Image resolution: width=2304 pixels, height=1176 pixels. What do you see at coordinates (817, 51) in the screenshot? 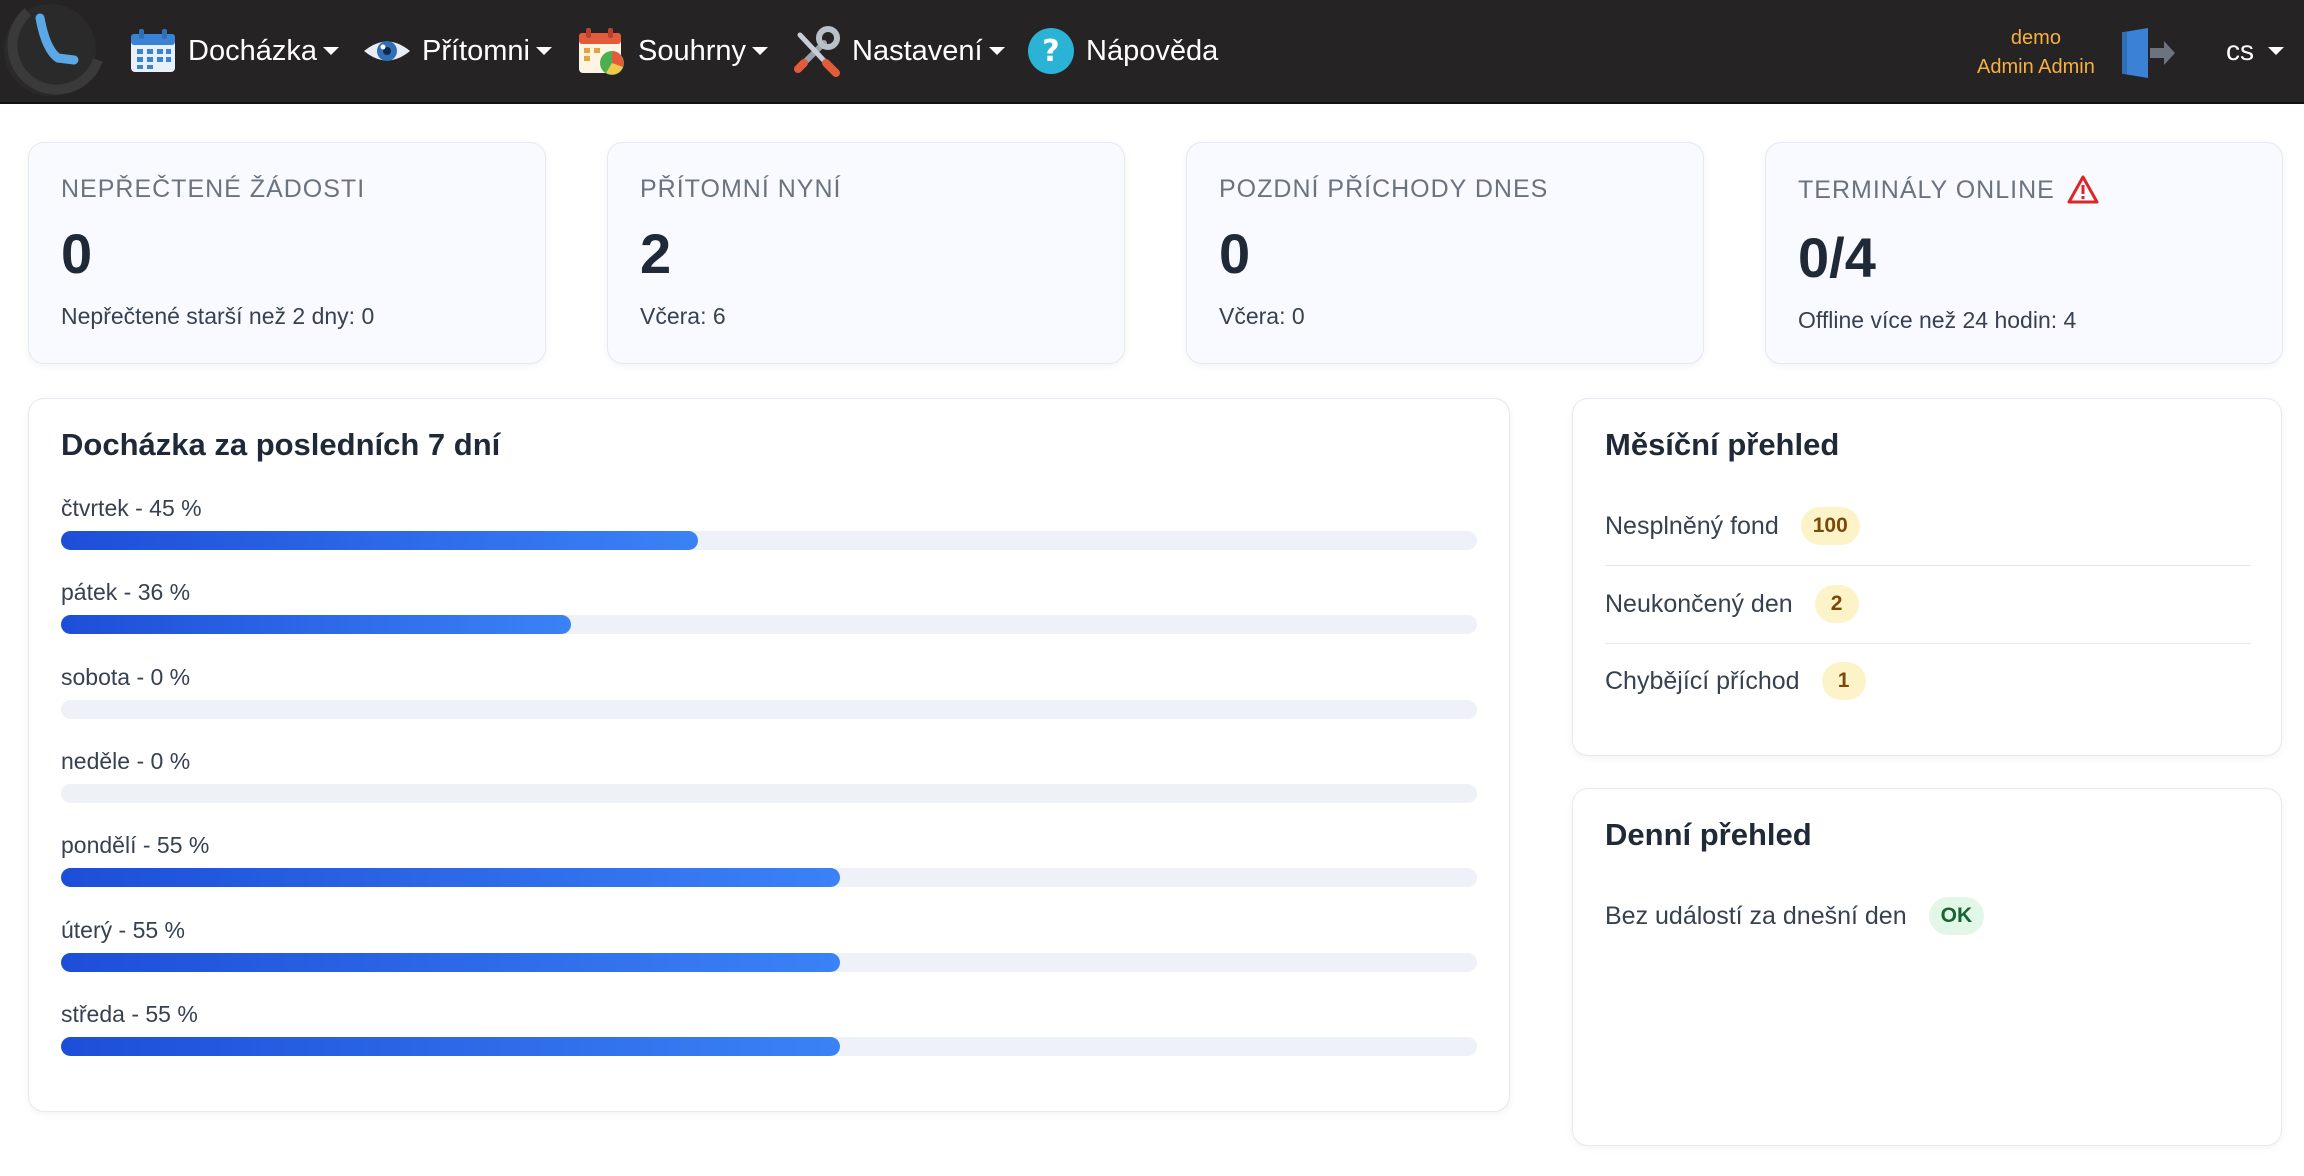
I see `tools-icon` at bounding box center [817, 51].